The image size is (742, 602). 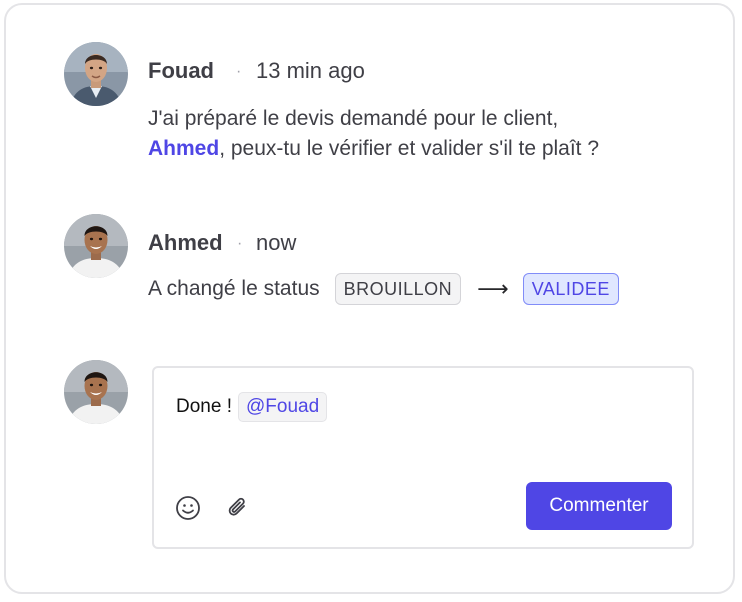 I want to click on comment-timestamp: 13 min ago, so click(x=310, y=70).